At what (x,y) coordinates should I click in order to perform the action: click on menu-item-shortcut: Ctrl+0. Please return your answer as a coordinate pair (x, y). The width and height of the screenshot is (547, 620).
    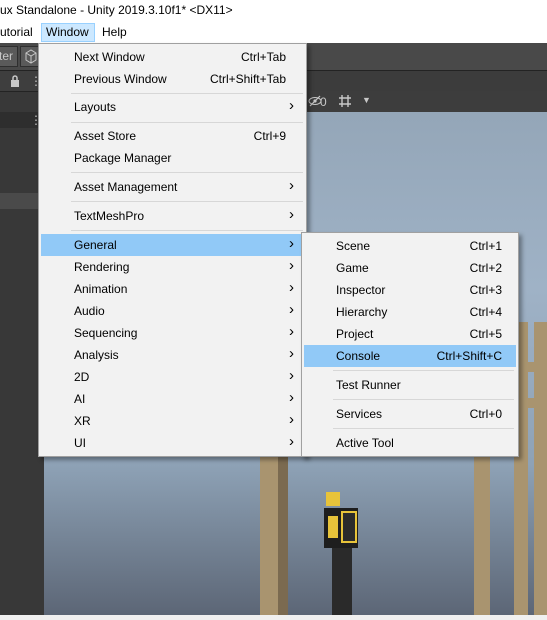
    Looking at the image, I should click on (485, 414).